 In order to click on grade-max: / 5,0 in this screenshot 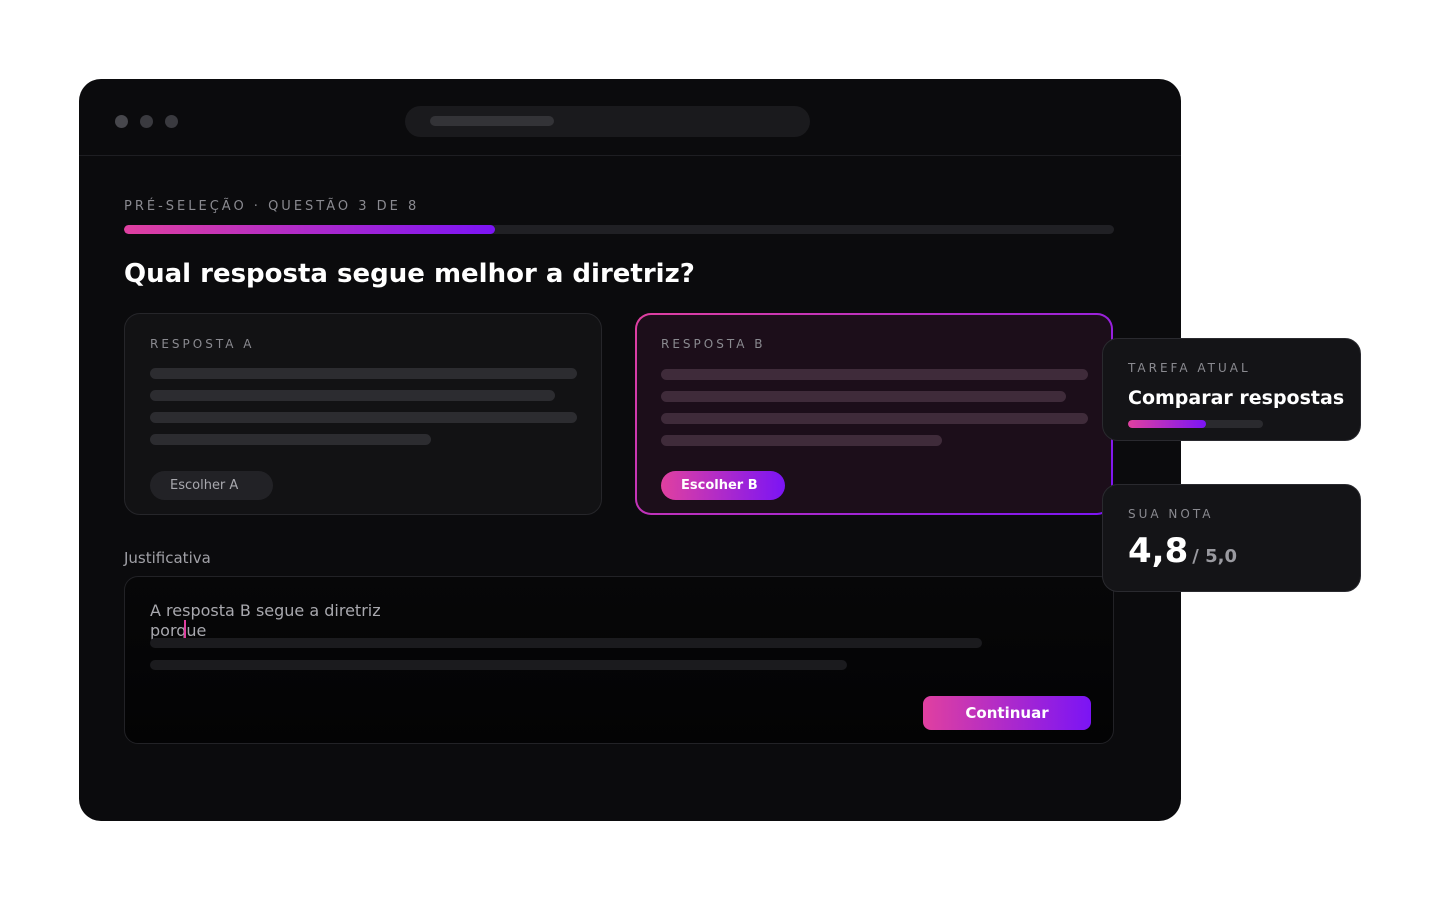, I will do `click(1214, 556)`.